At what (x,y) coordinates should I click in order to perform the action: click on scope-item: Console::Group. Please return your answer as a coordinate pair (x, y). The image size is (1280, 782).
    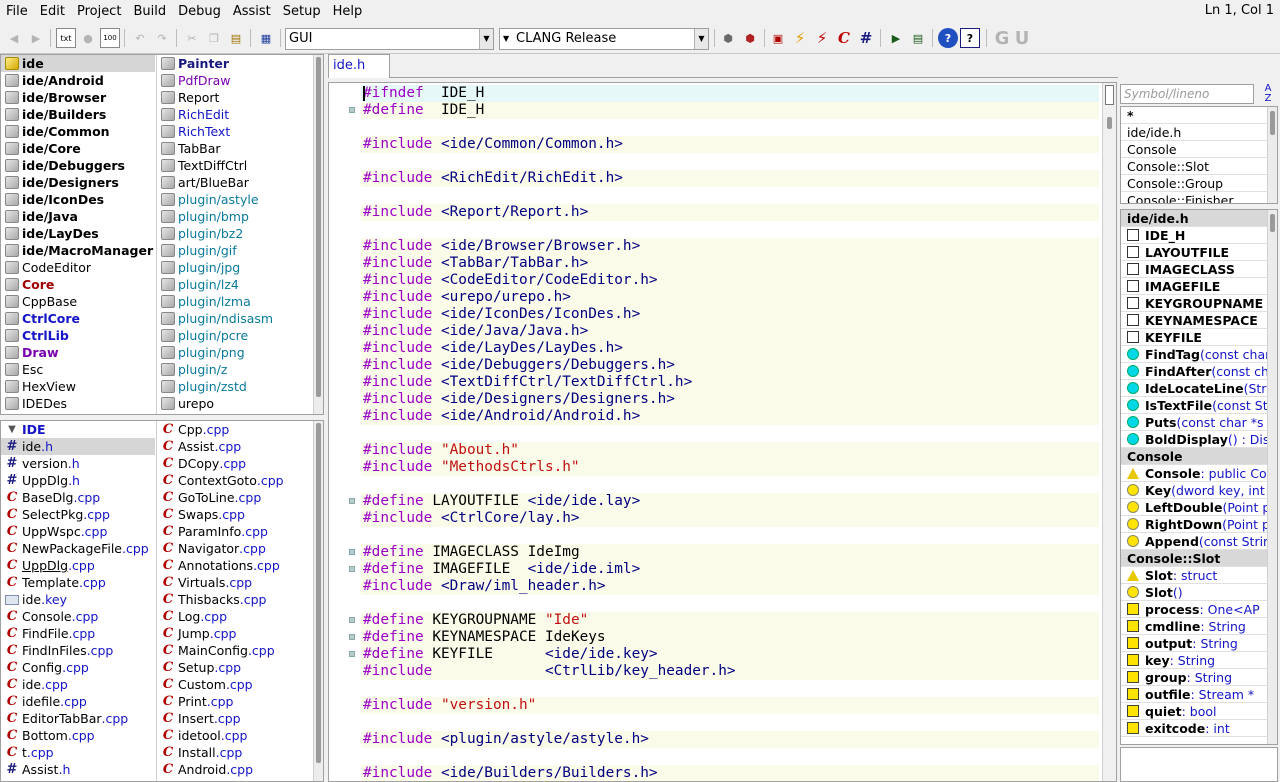
    Looking at the image, I should click on (1199, 183).